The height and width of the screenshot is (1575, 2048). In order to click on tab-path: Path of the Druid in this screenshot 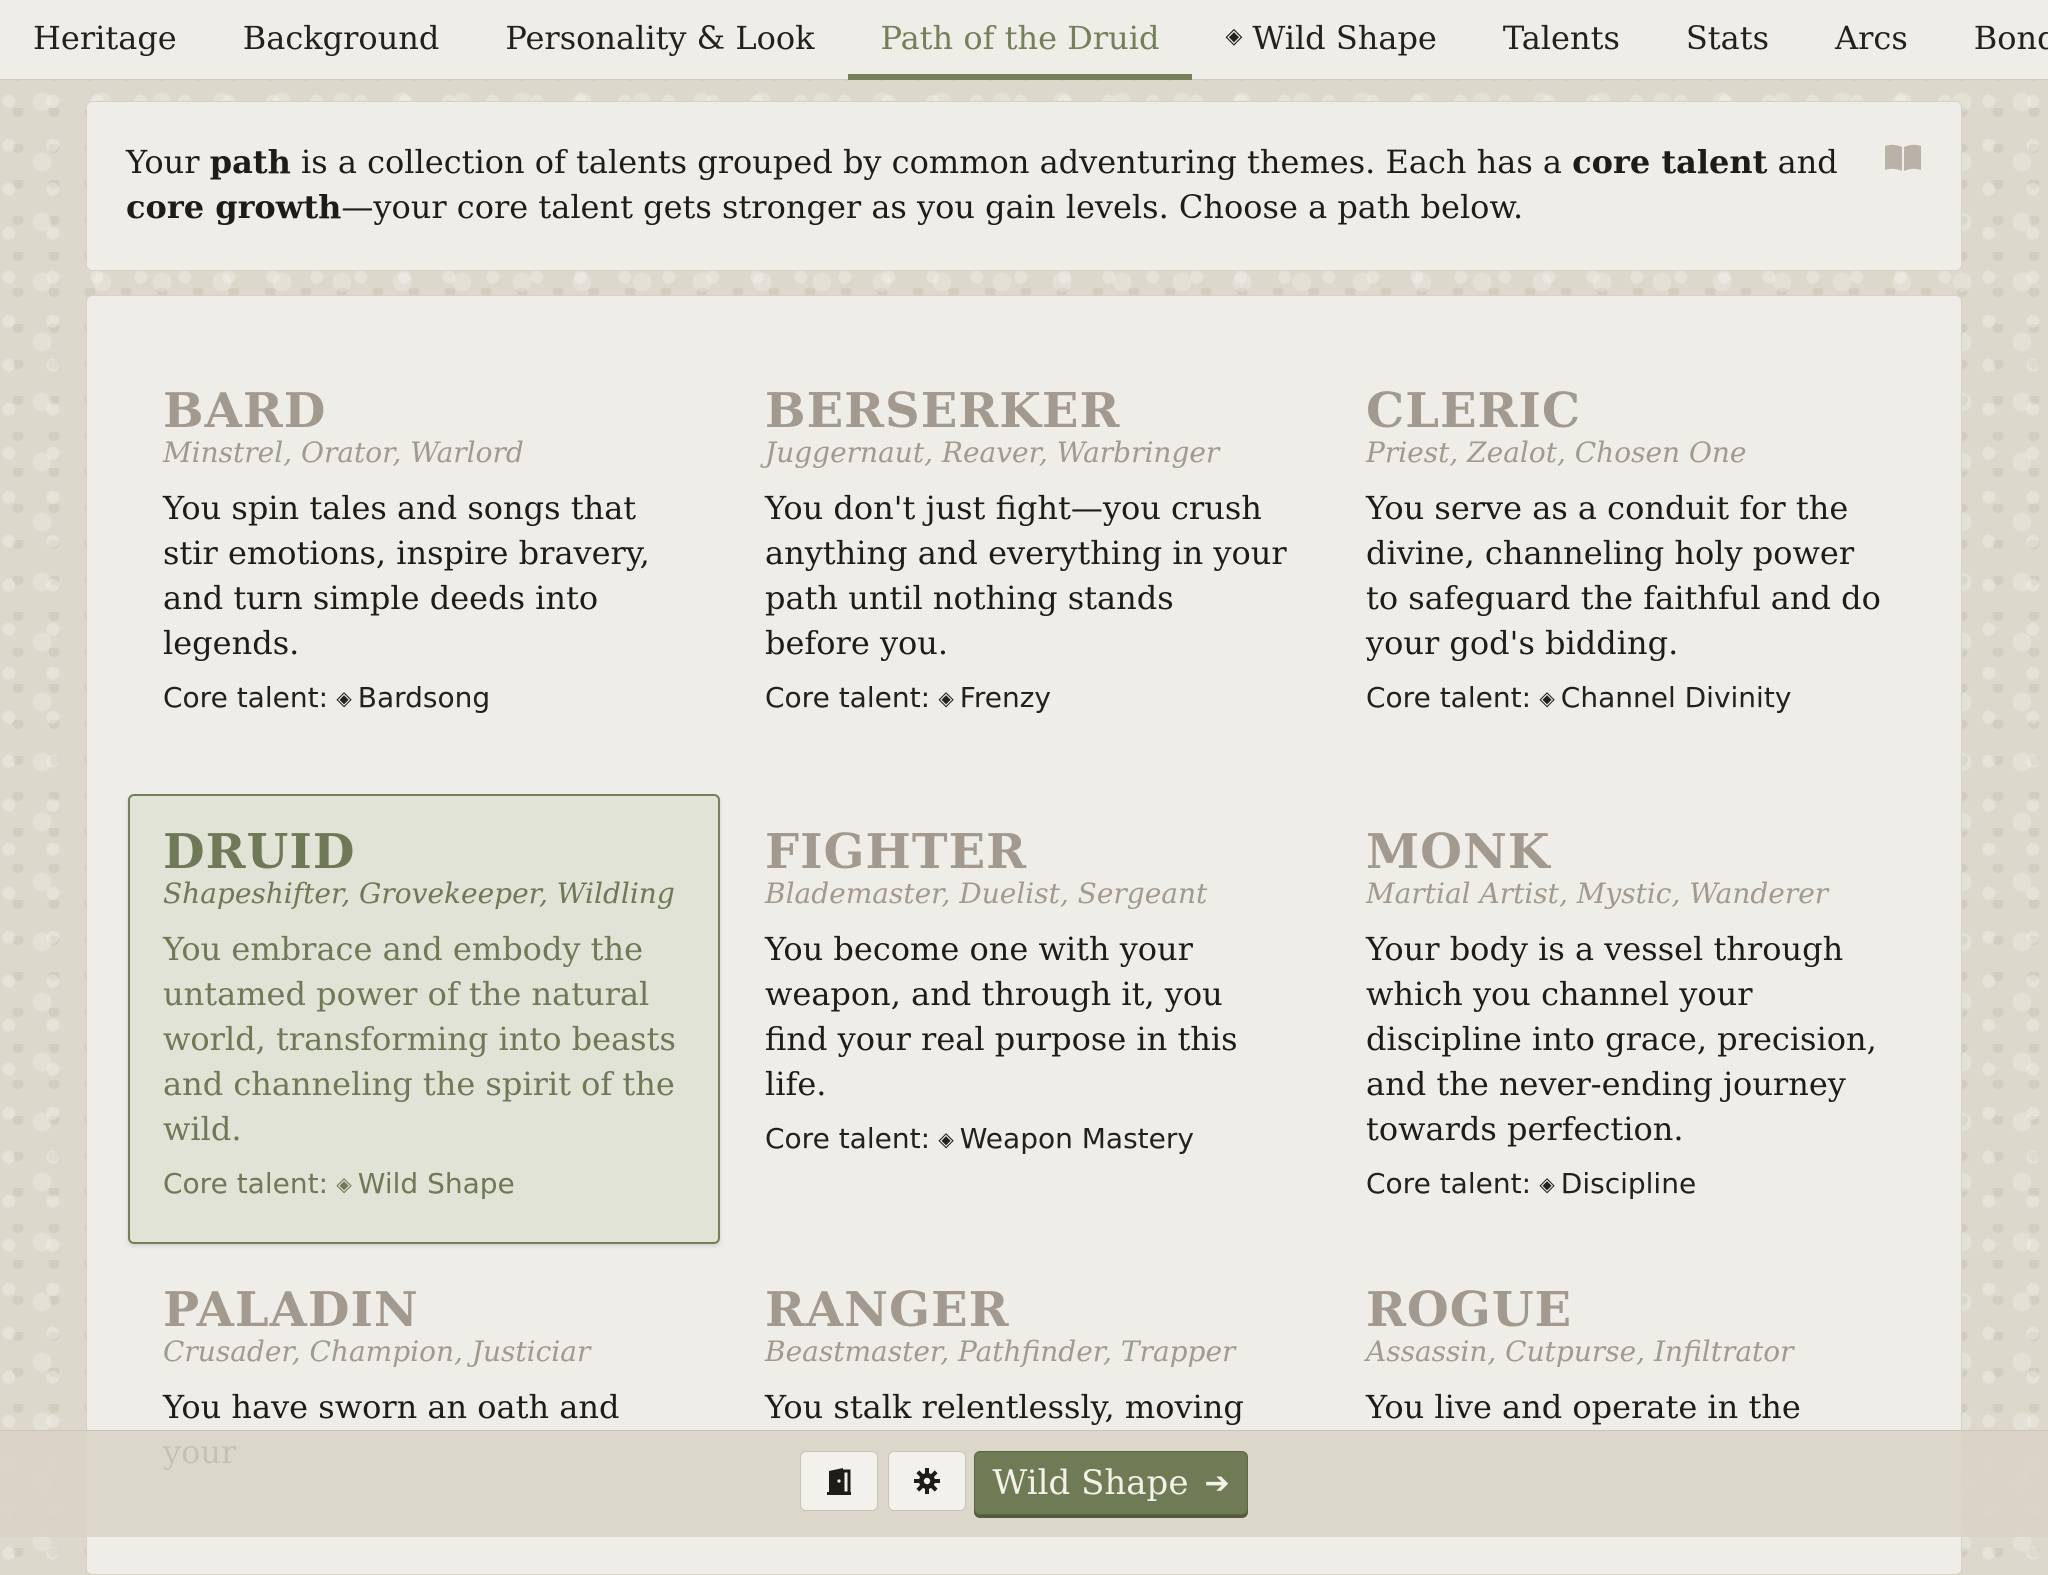, I will do `click(1020, 40)`.